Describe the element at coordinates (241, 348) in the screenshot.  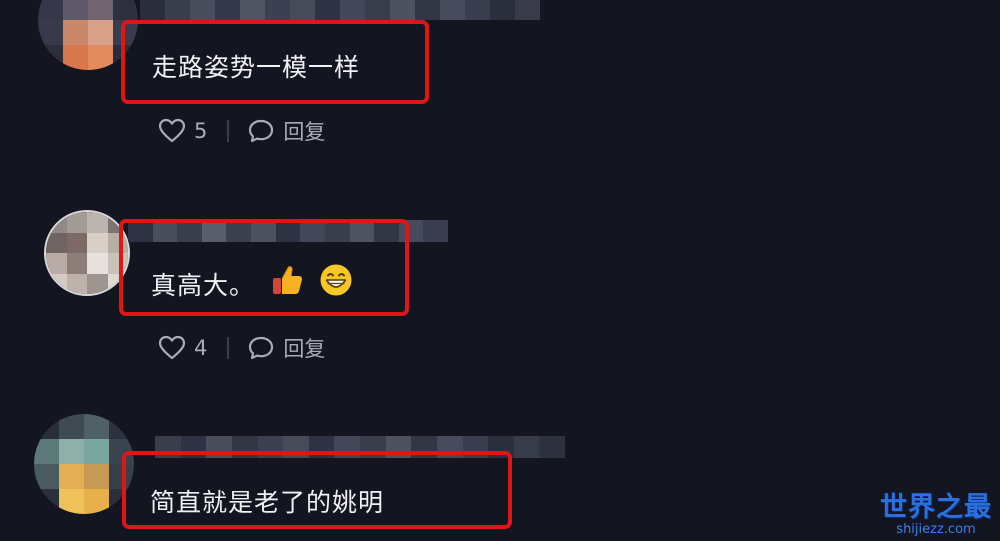
I see `comment-actions: 4 回复` at that location.